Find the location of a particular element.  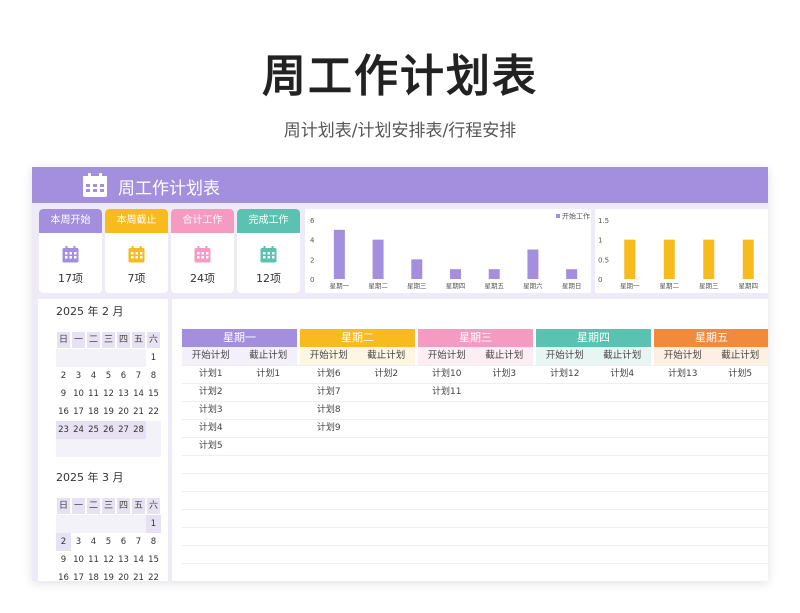

calendar-day: 26 is located at coordinates (108, 430).